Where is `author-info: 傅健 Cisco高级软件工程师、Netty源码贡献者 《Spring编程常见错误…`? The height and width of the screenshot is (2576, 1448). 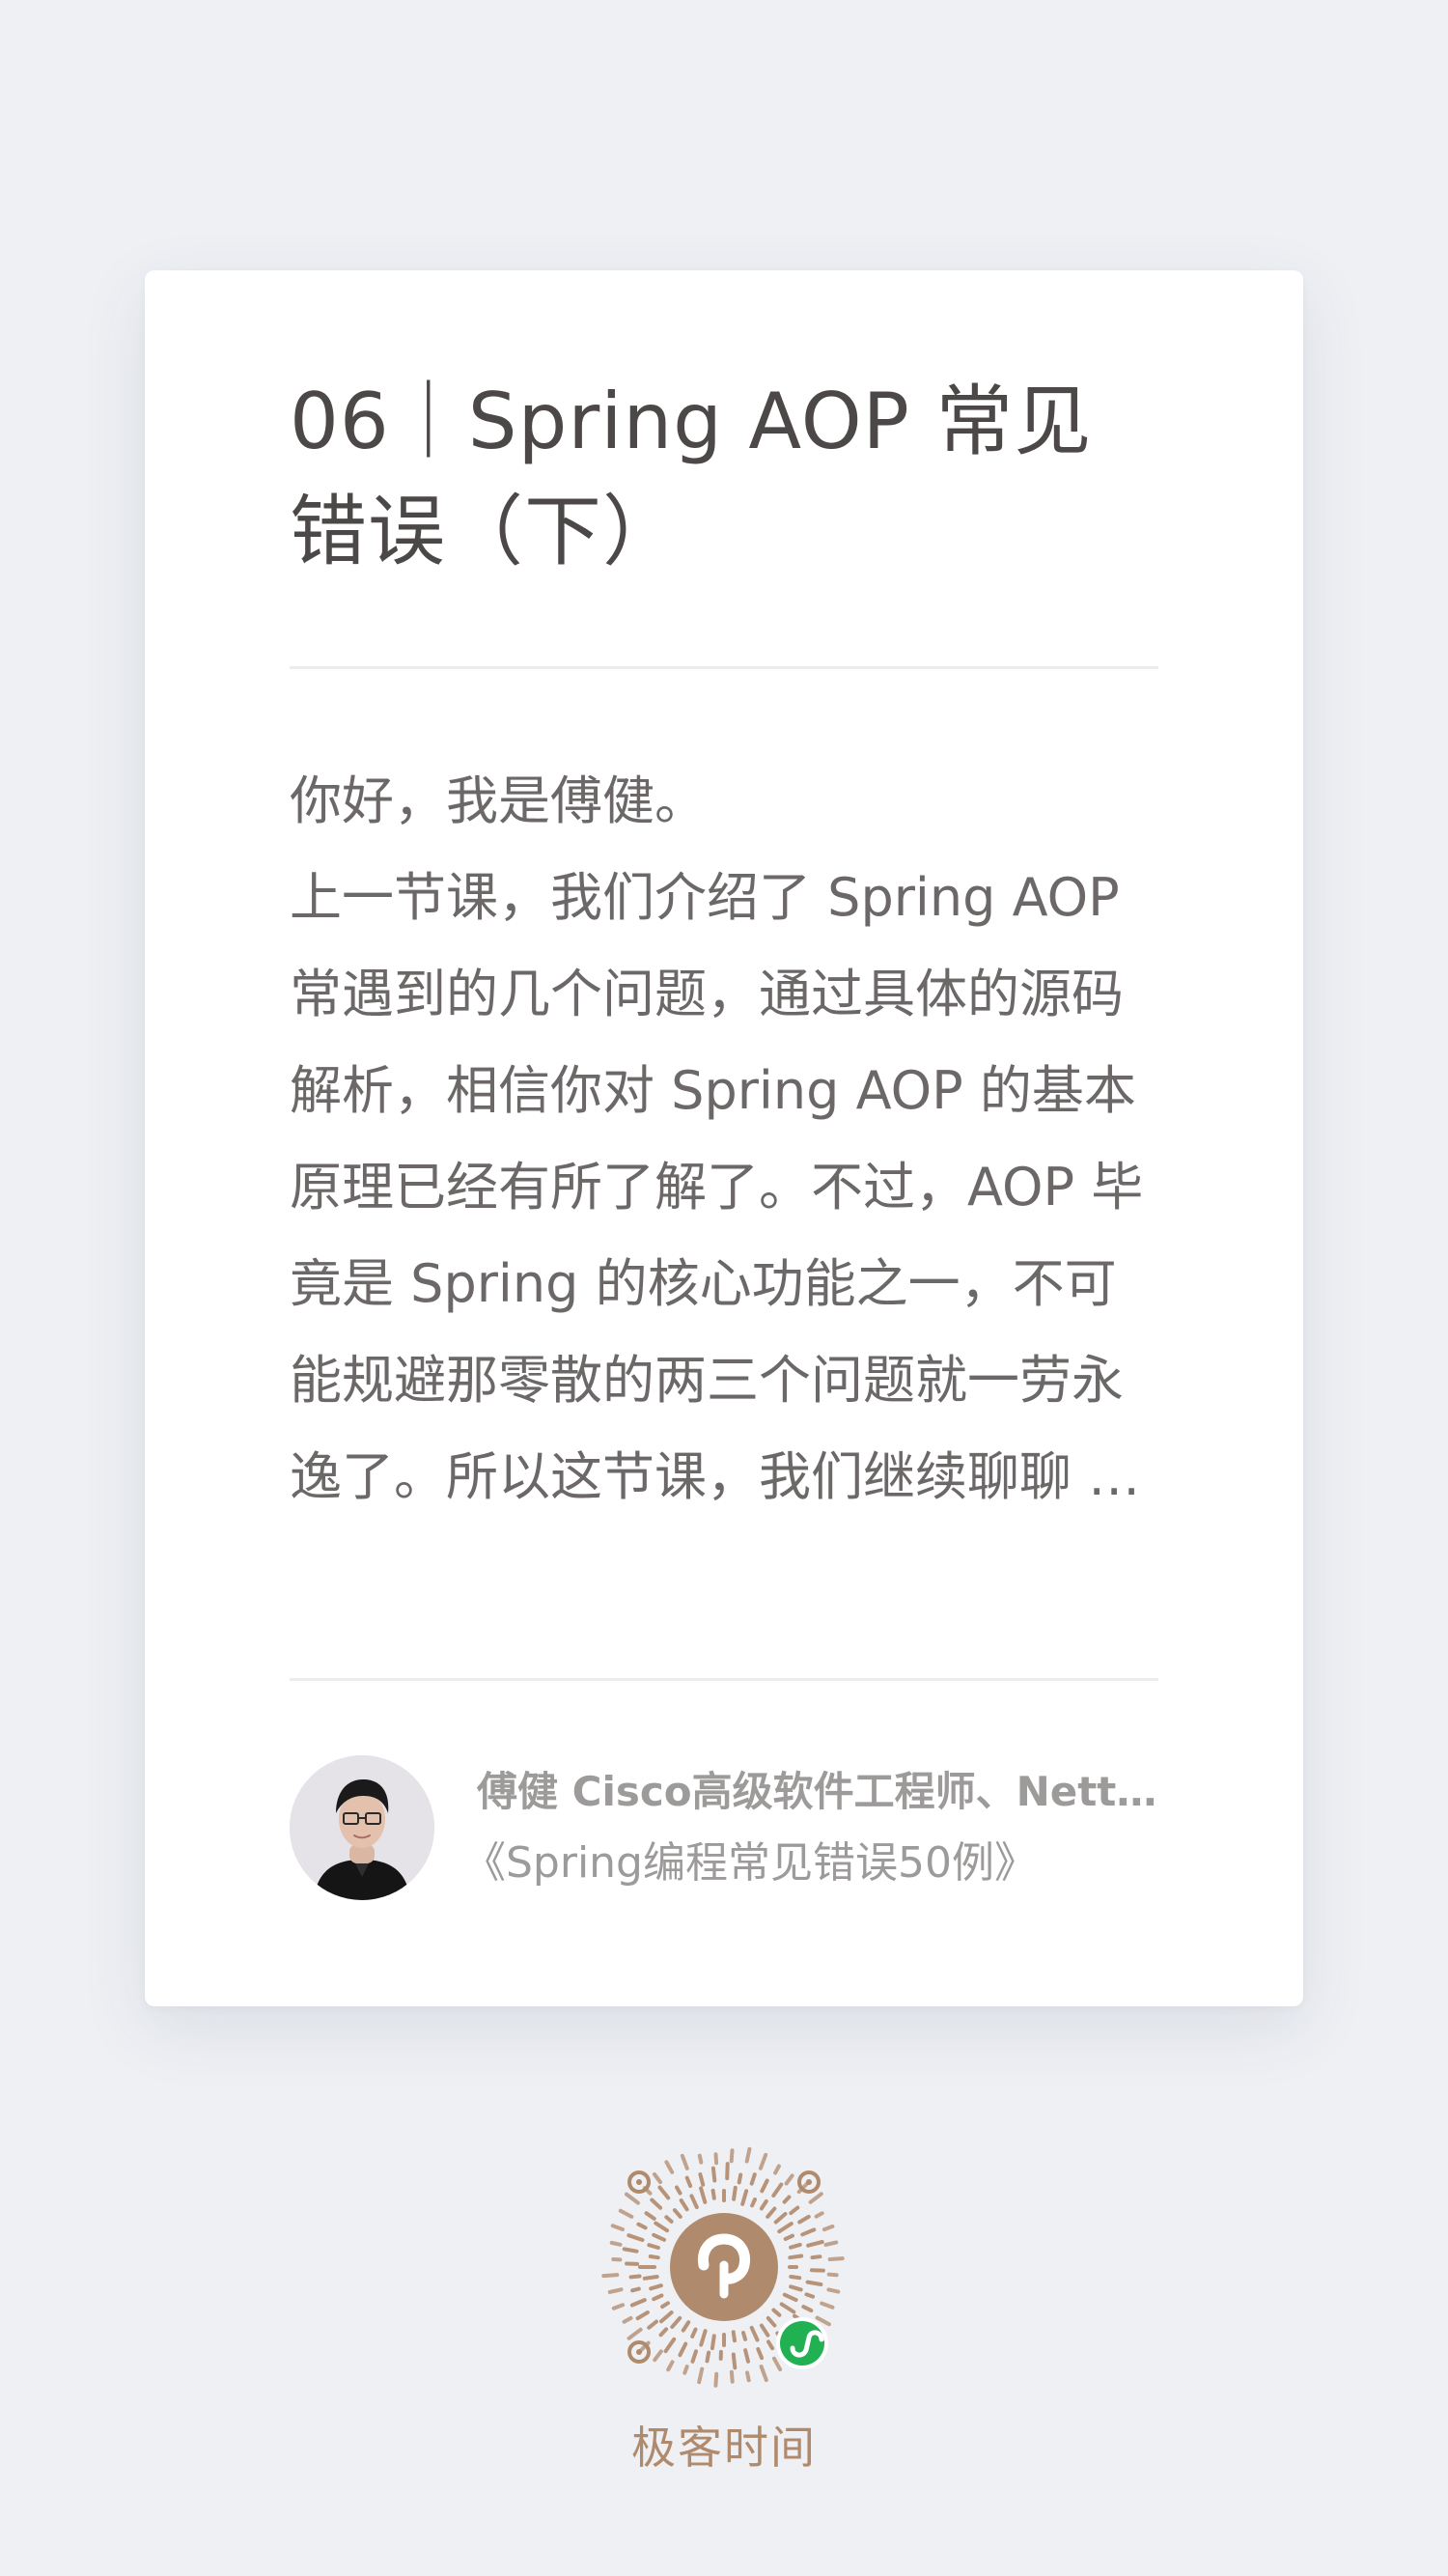 author-info: 傅健 Cisco高级软件工程师、Netty源码贡献者 《Spring编程常见错误… is located at coordinates (724, 1828).